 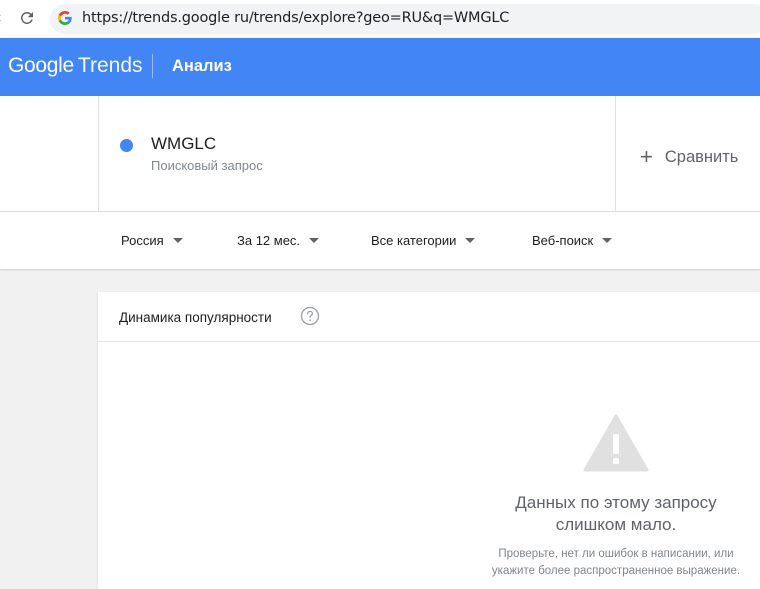 I want to click on compare-label: Сравнить, so click(x=701, y=157).